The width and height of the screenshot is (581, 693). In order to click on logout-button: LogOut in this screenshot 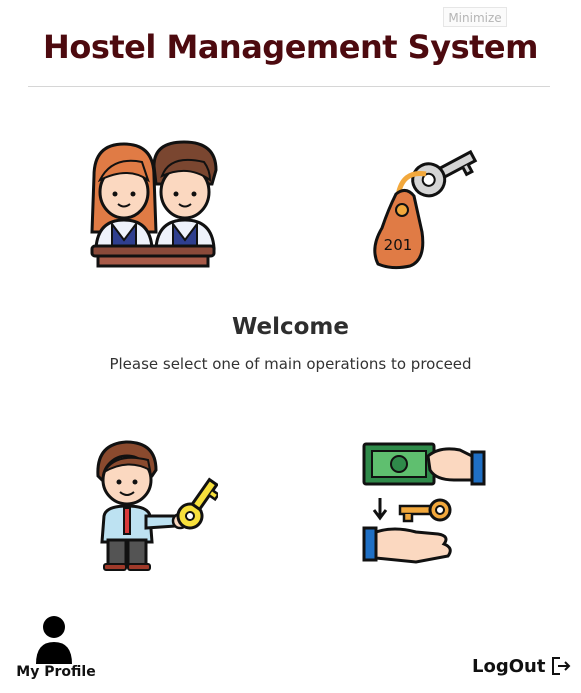, I will do `click(521, 666)`.